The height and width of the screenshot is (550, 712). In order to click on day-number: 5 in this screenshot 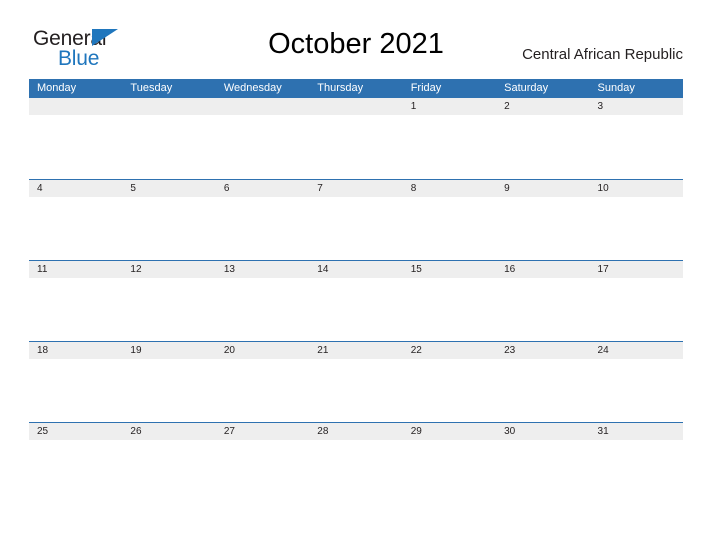, I will do `click(169, 188)`.